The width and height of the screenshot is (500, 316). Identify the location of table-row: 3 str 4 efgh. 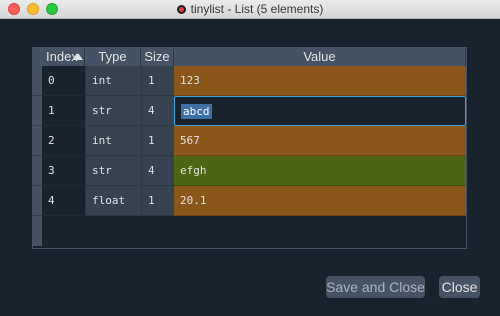
(254, 171).